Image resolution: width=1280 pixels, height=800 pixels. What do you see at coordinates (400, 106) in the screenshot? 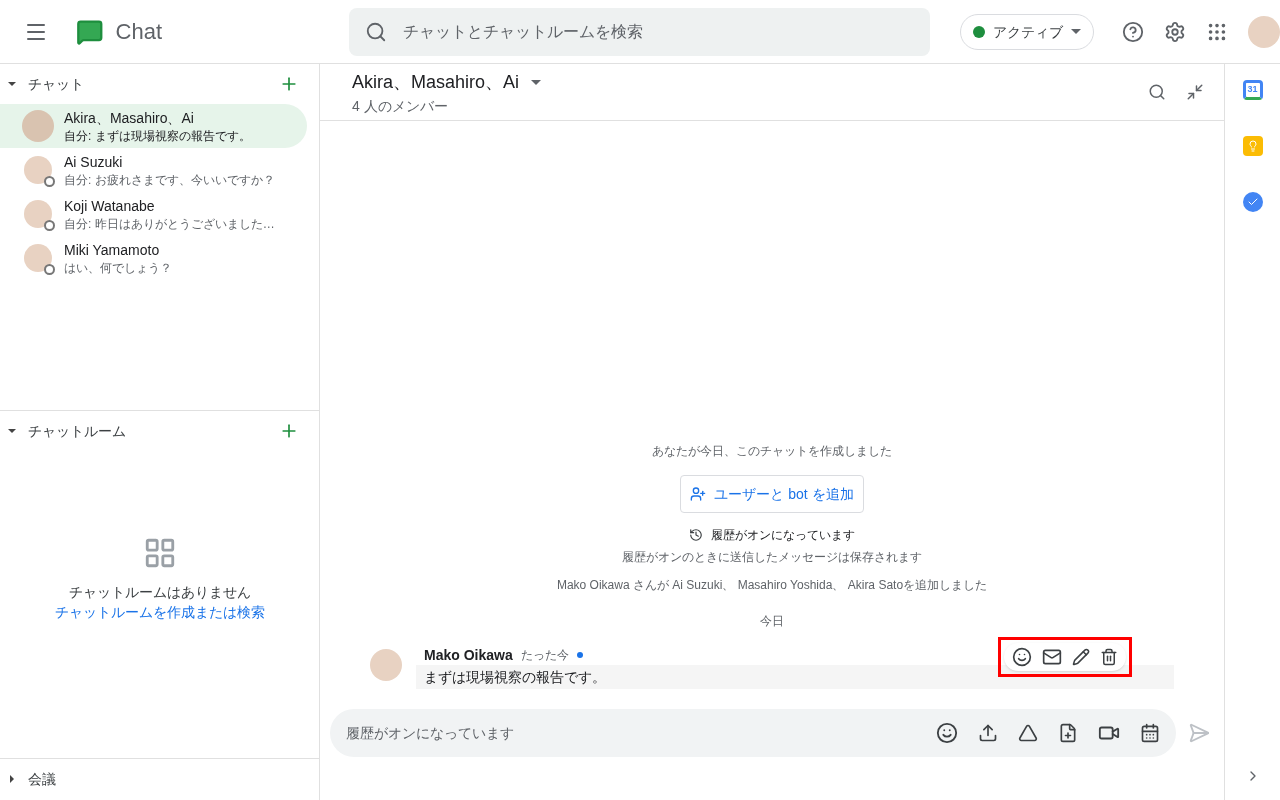
I see `member-count: 4 人のメンバー` at bounding box center [400, 106].